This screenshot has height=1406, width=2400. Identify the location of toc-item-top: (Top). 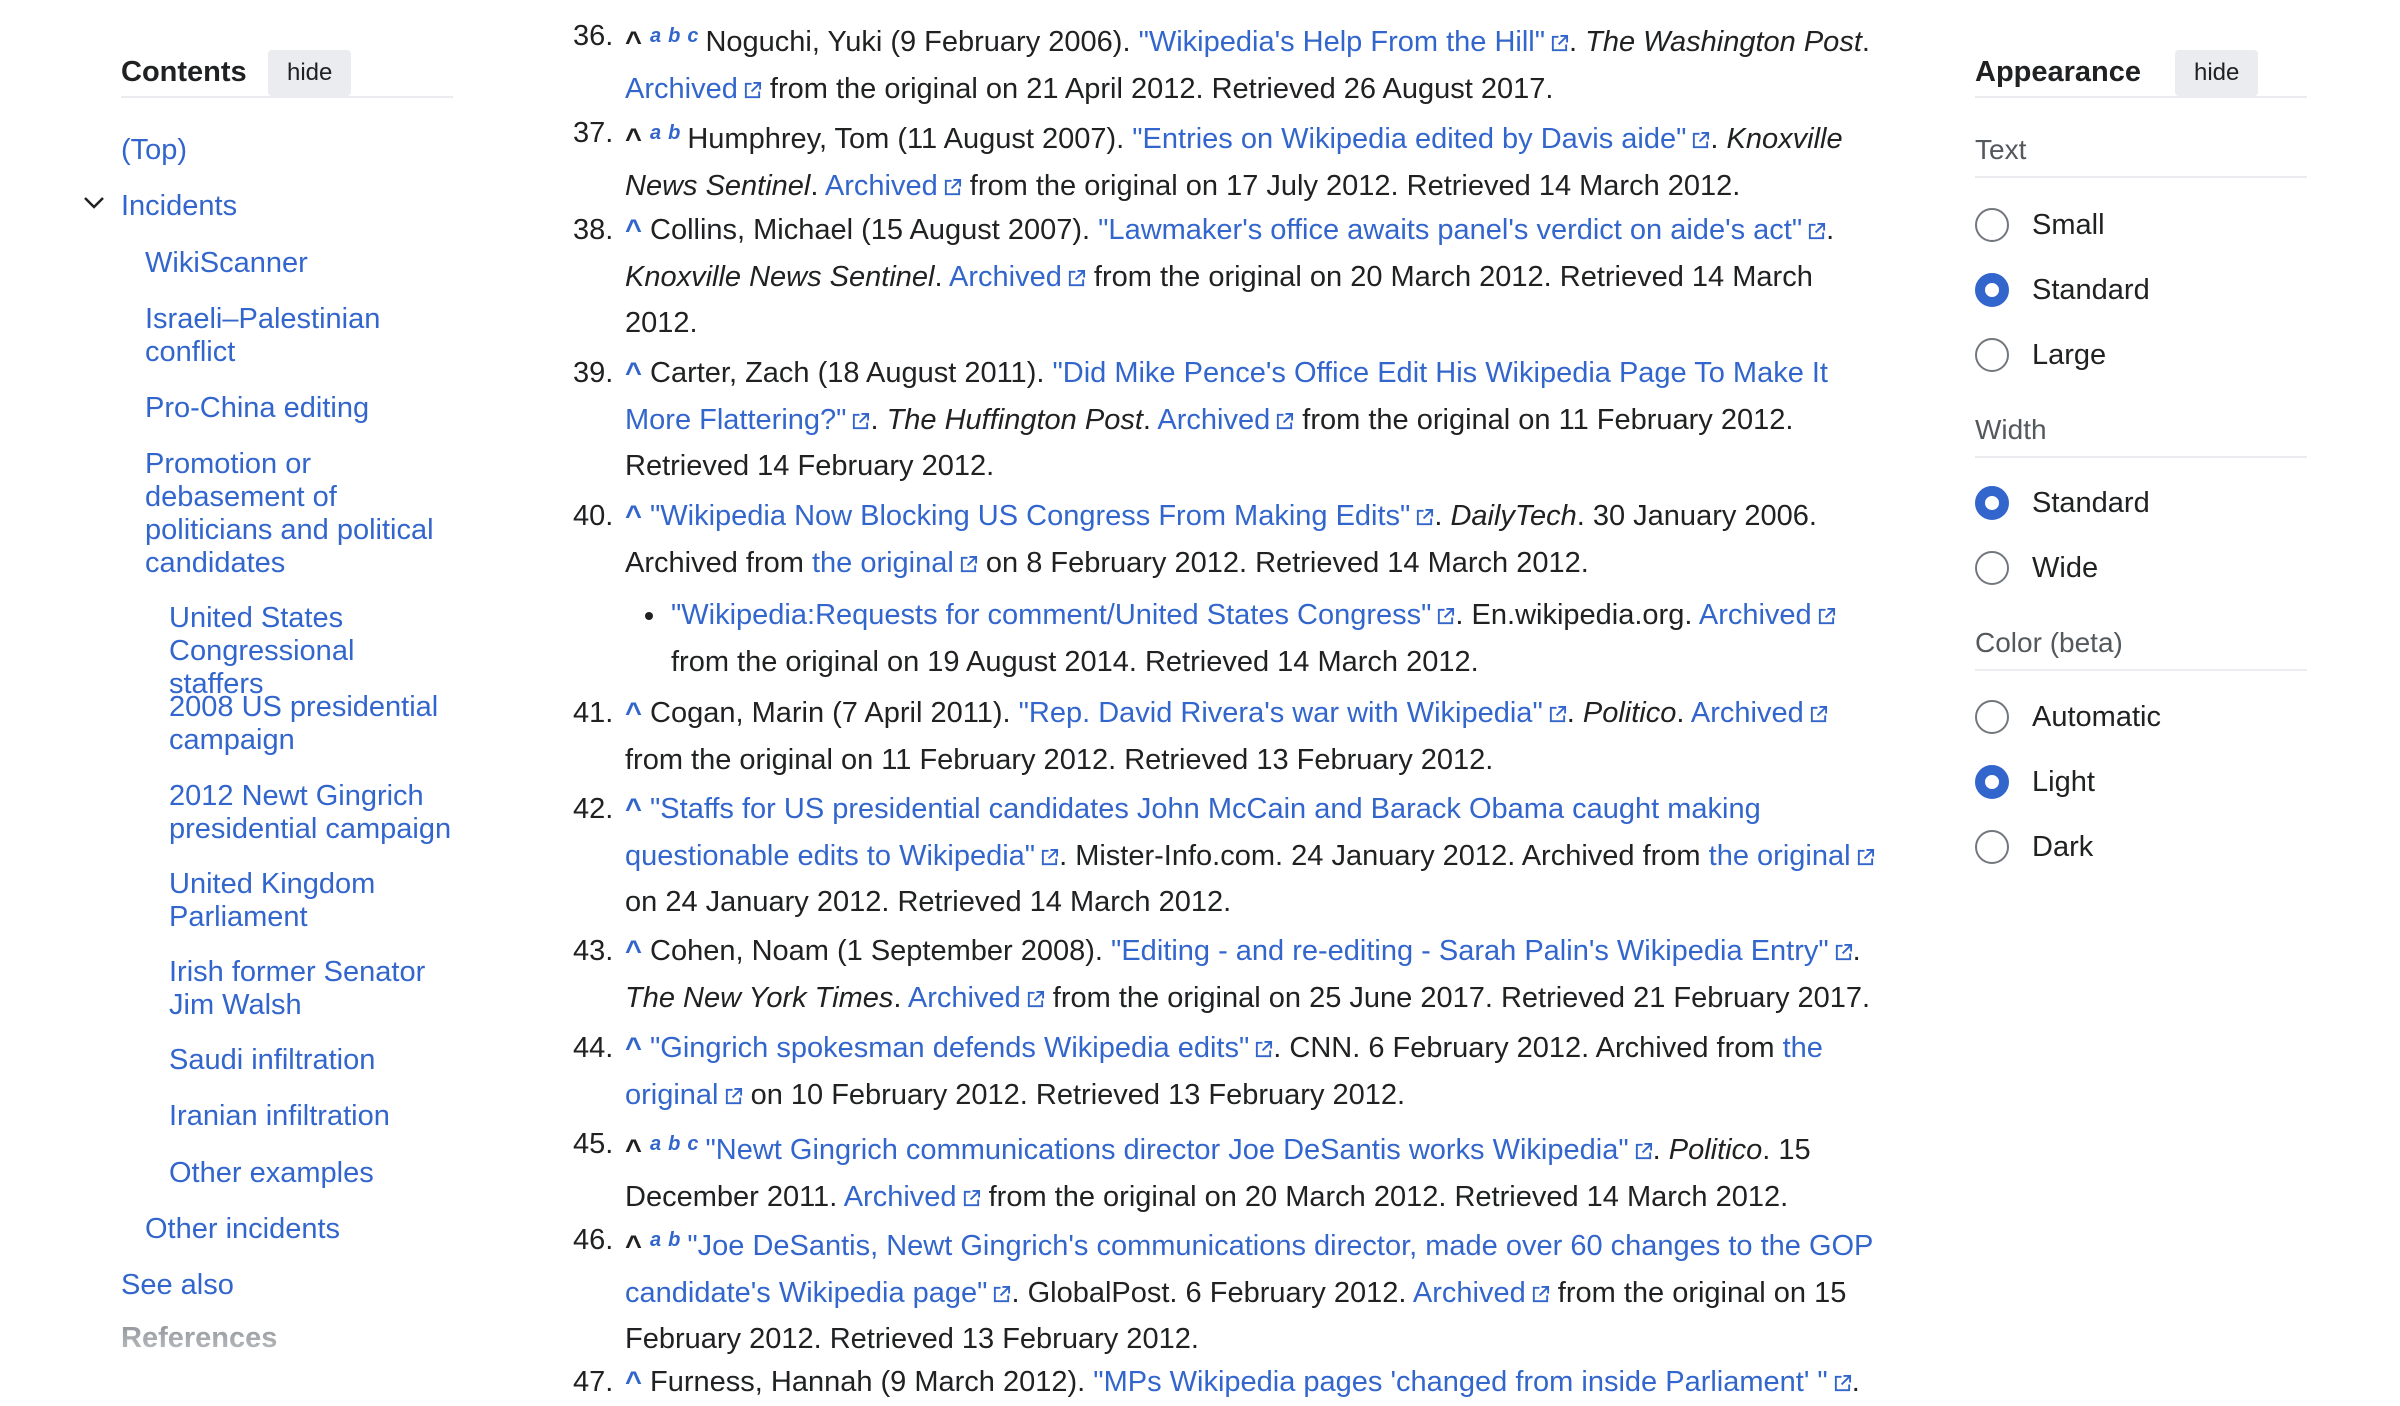
(154, 150).